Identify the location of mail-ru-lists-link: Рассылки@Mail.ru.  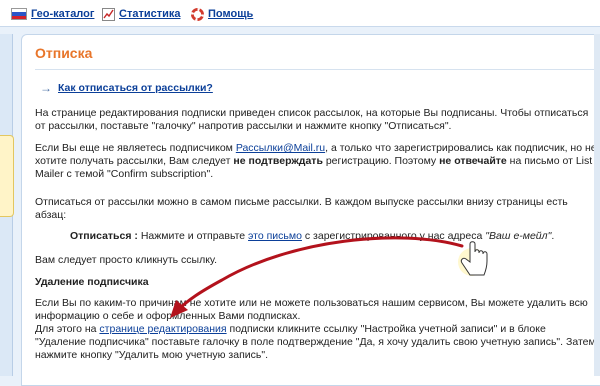
(280, 148).